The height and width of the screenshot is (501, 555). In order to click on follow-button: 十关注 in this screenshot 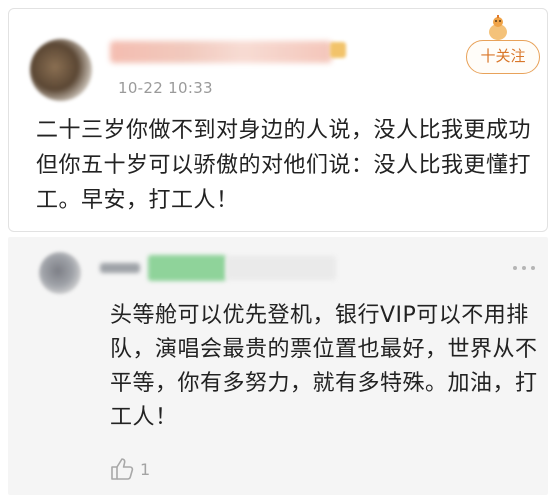, I will do `click(503, 57)`.